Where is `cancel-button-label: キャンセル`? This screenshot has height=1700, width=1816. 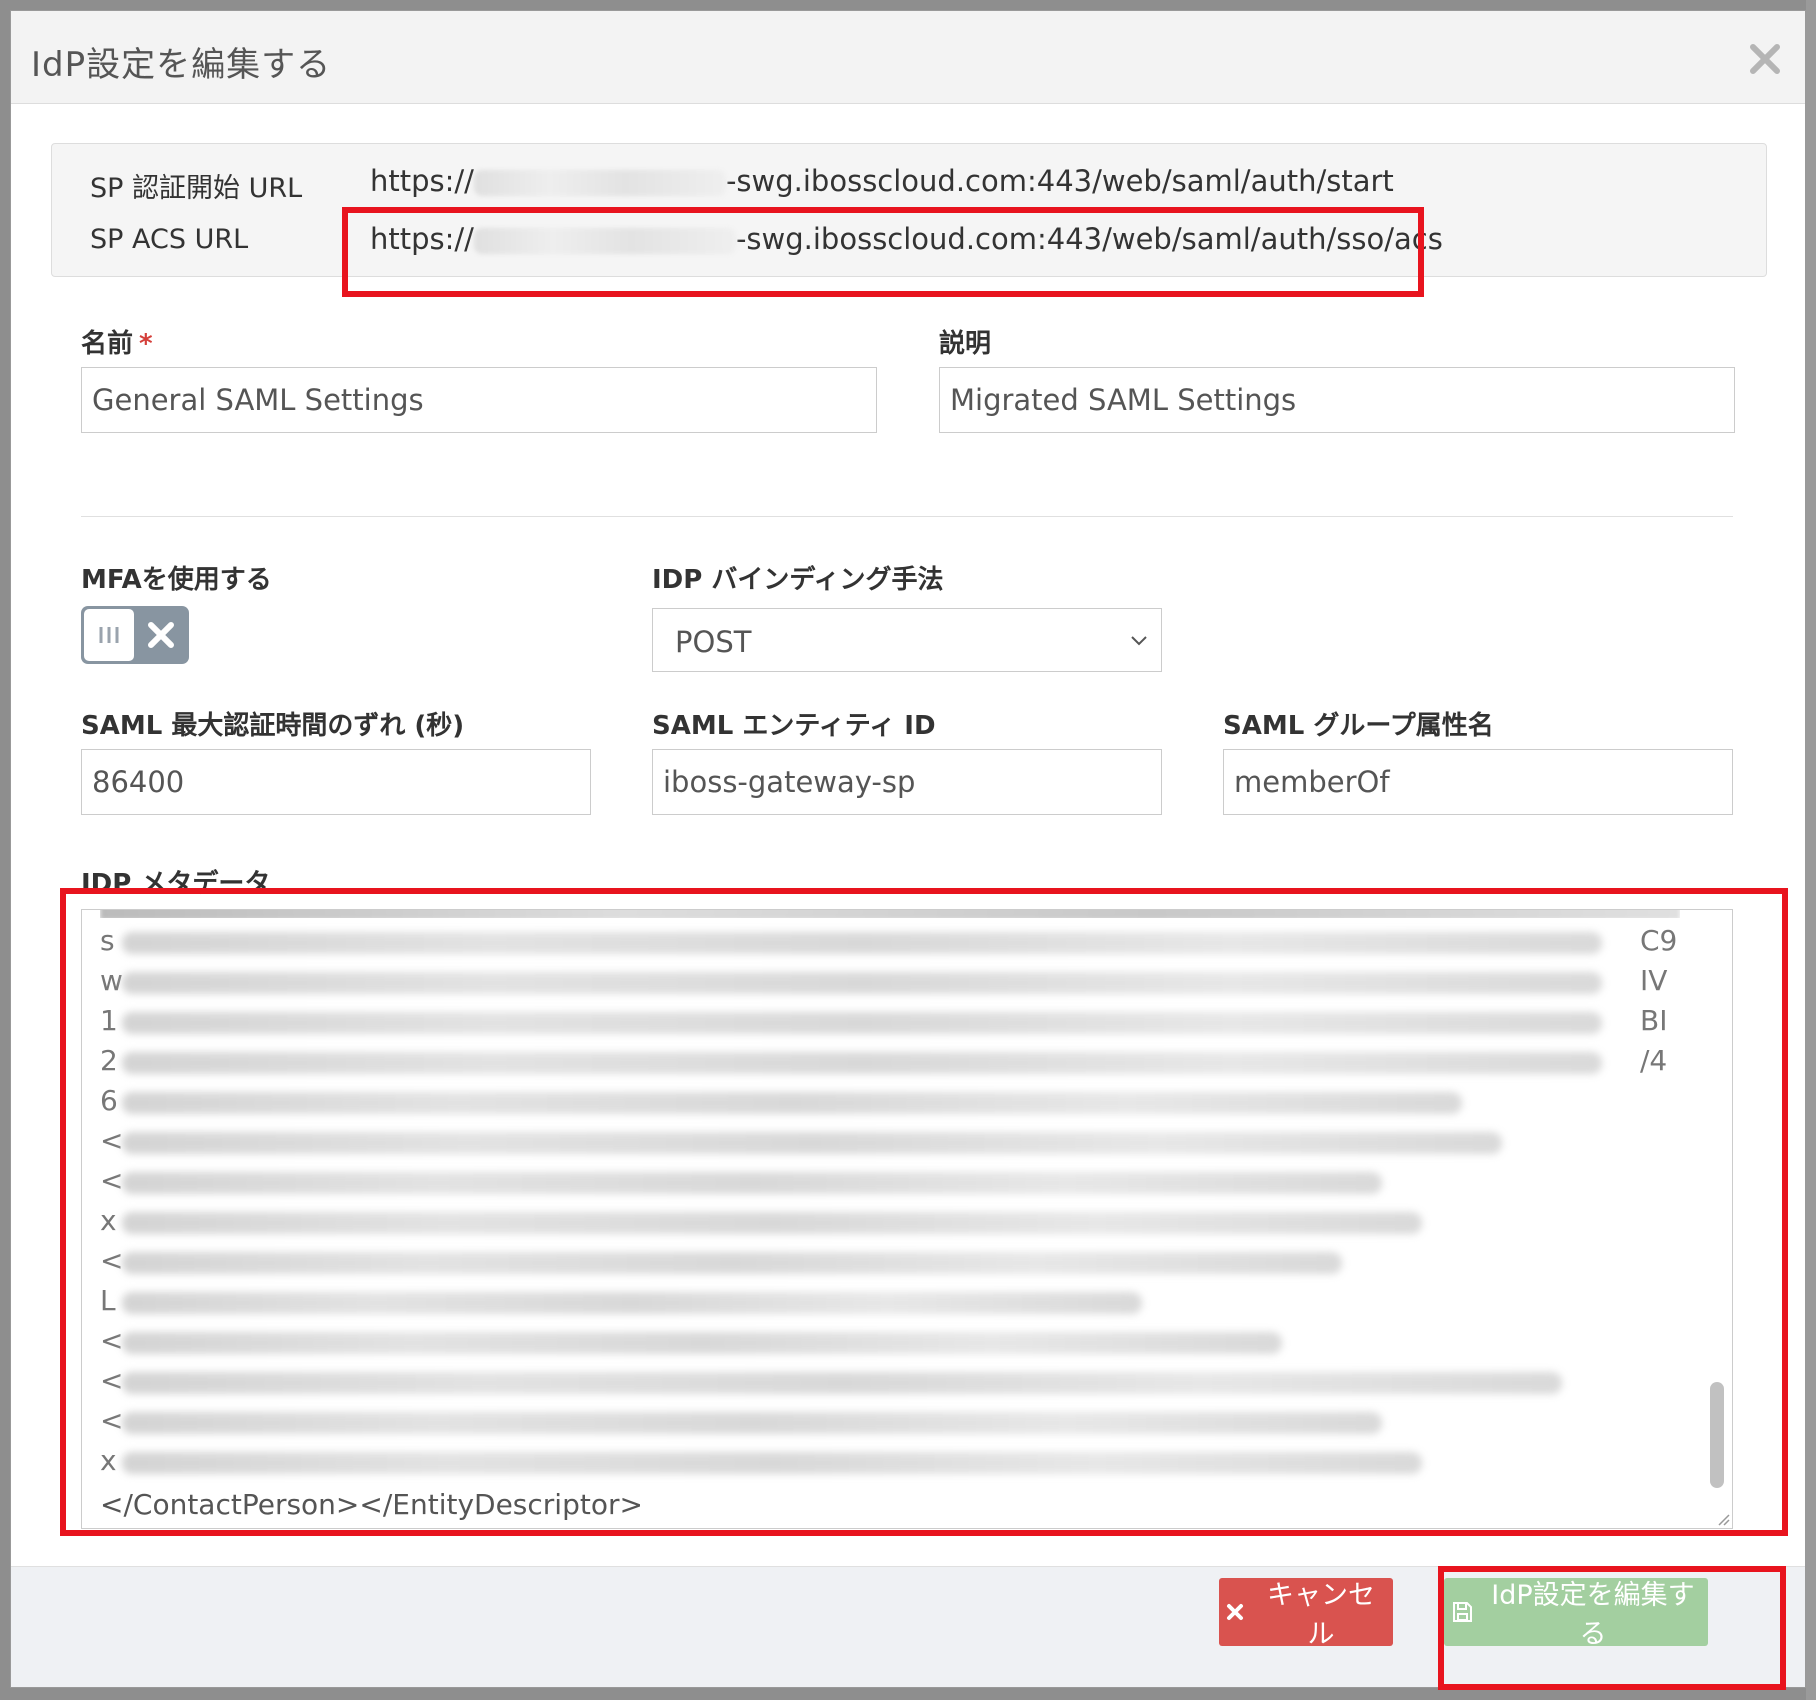 cancel-button-label: キャンセル is located at coordinates (1321, 1615).